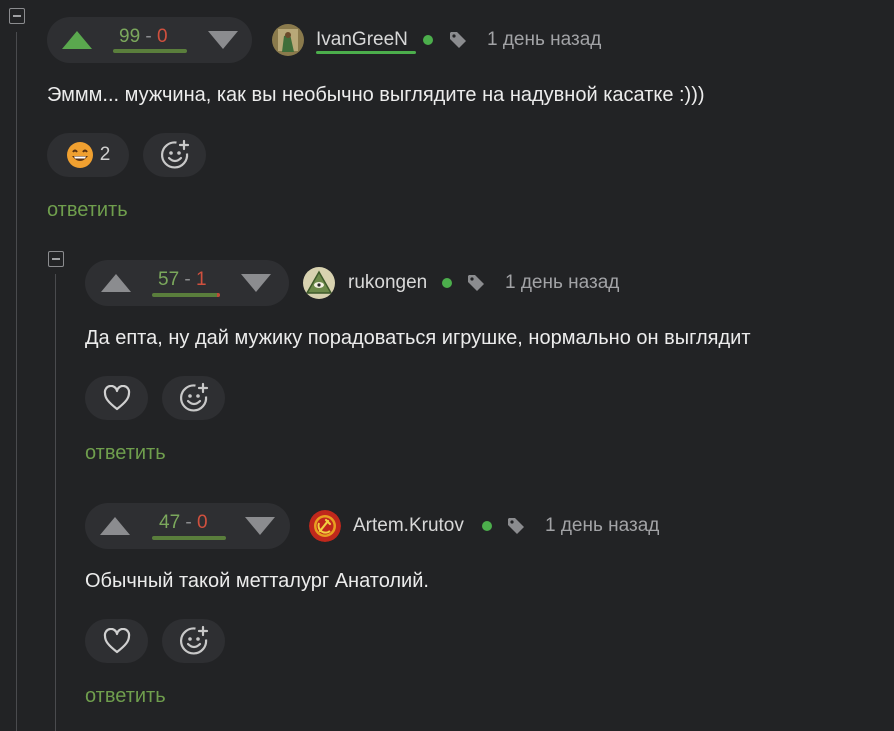  What do you see at coordinates (408, 526) in the screenshot?
I see `author-name: Artem.Krutov` at bounding box center [408, 526].